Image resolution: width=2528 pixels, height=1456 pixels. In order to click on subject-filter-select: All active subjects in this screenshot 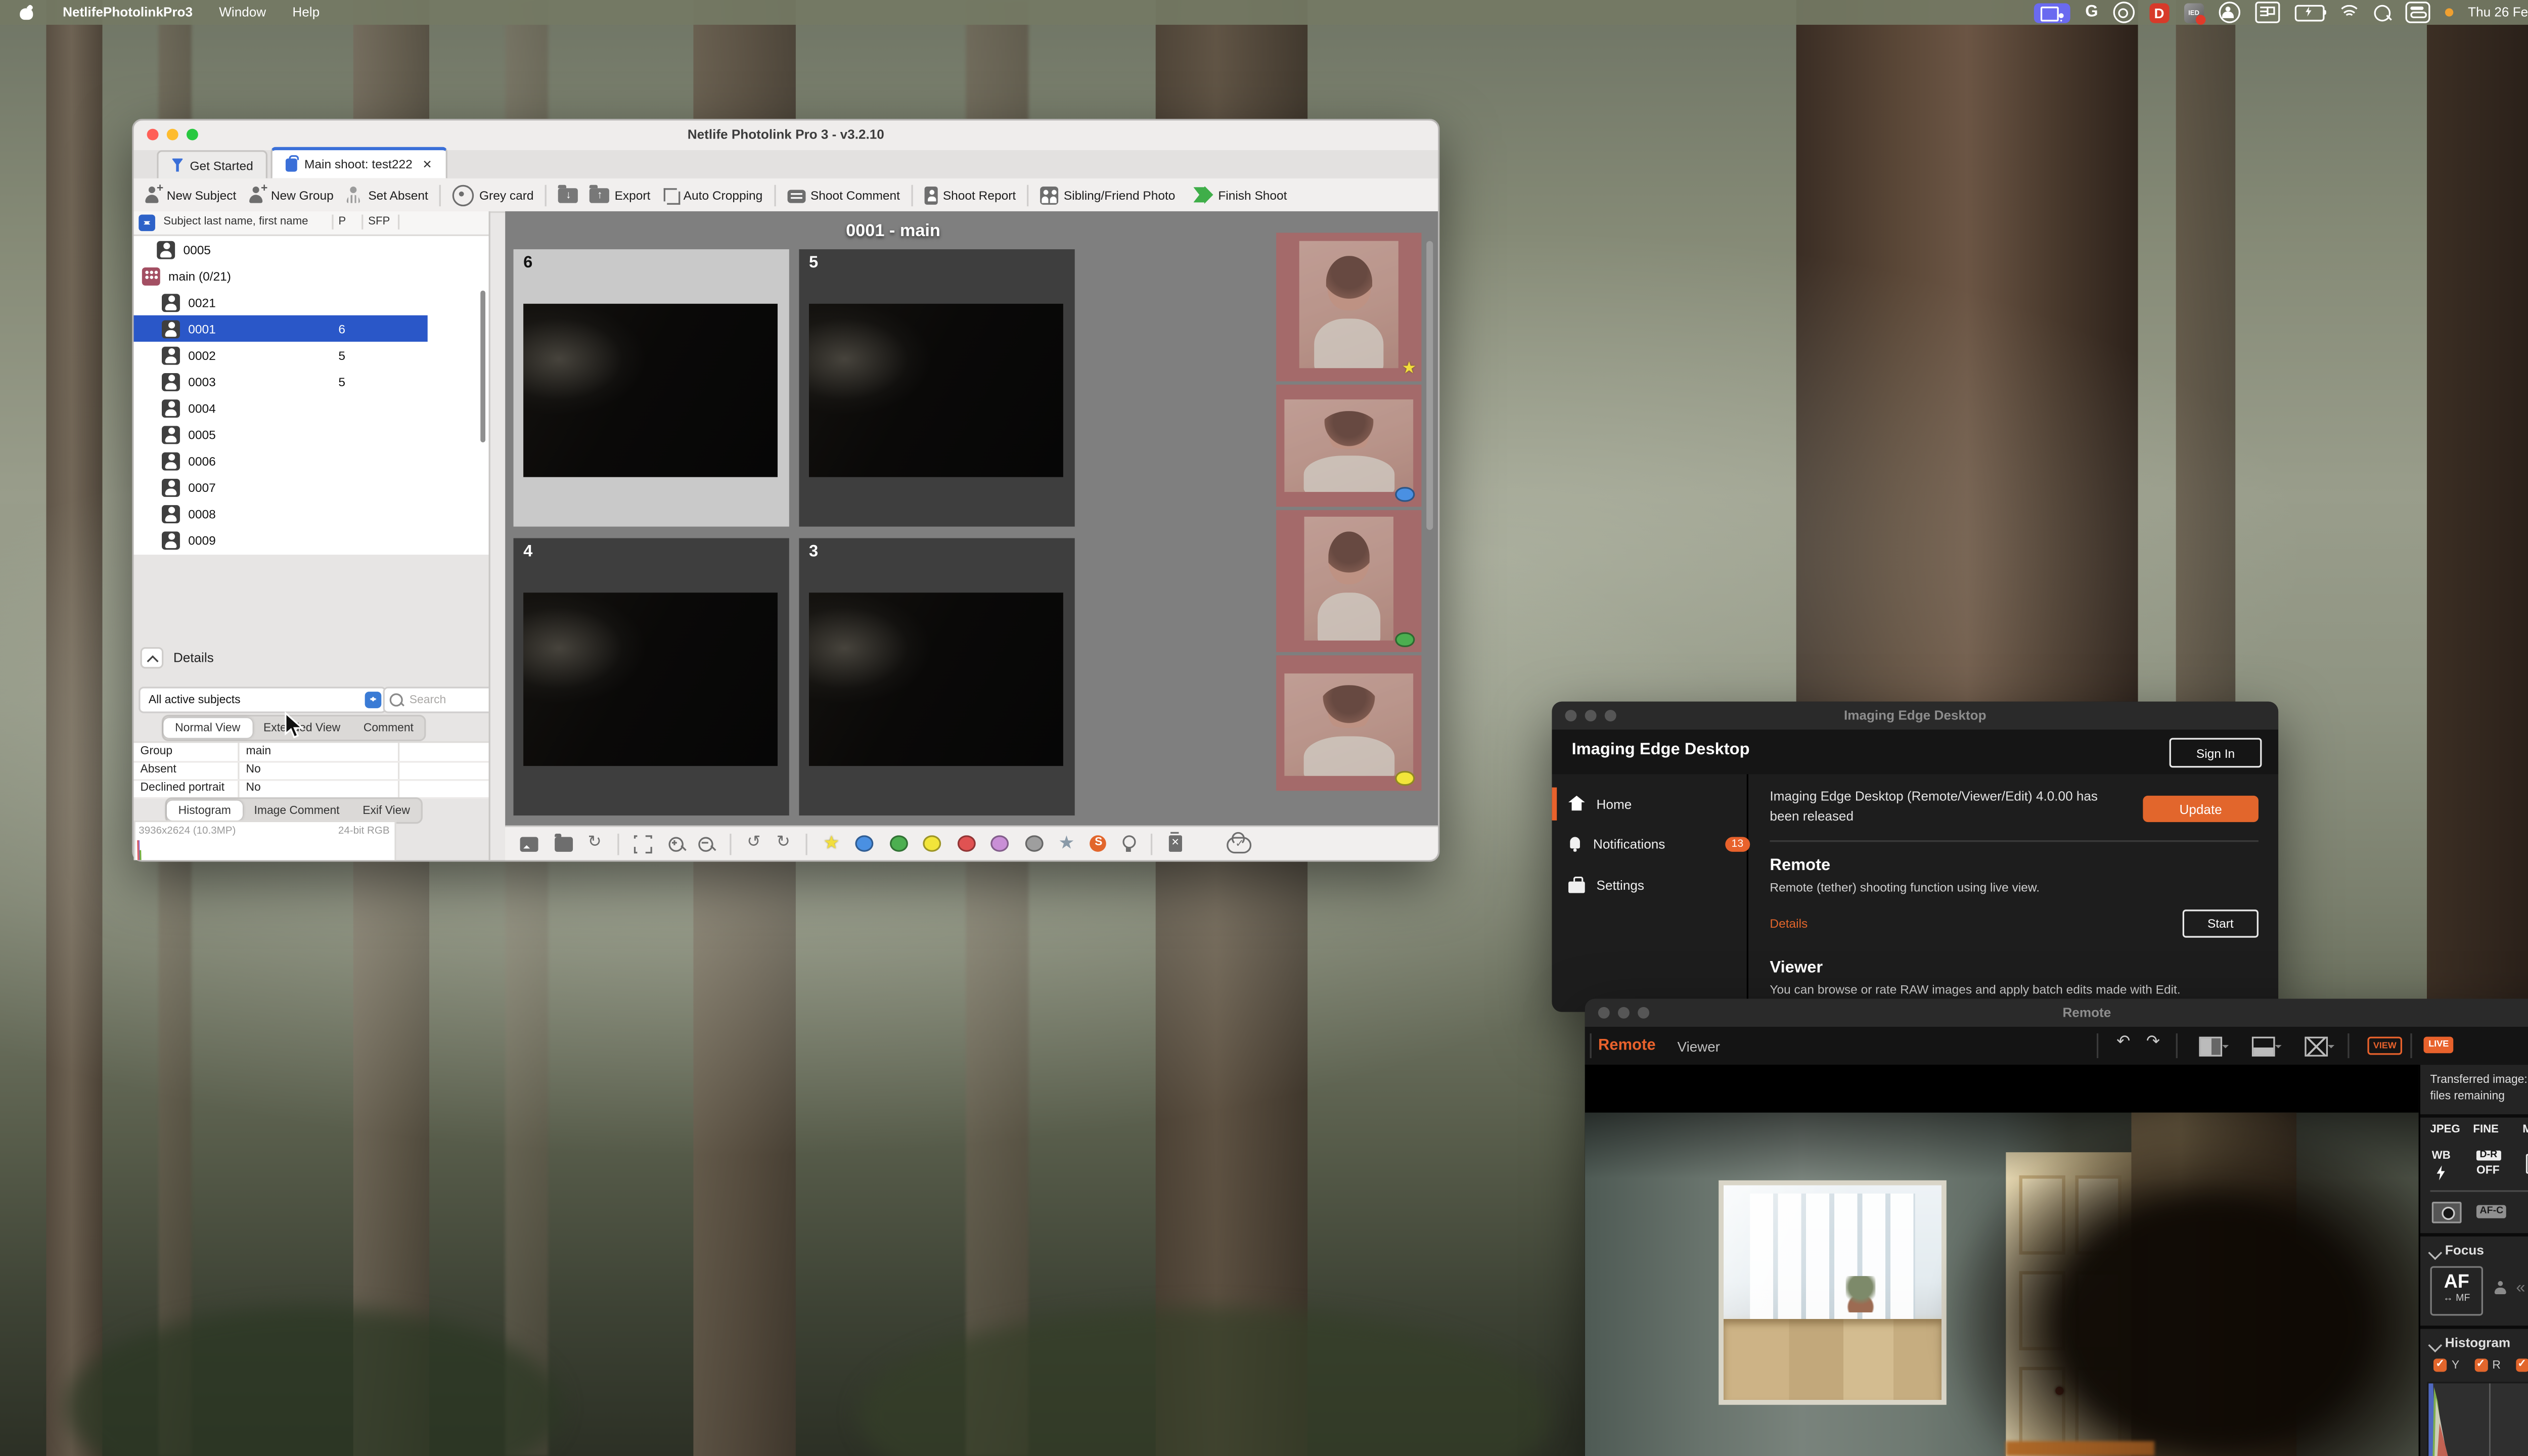, I will do `click(263, 700)`.